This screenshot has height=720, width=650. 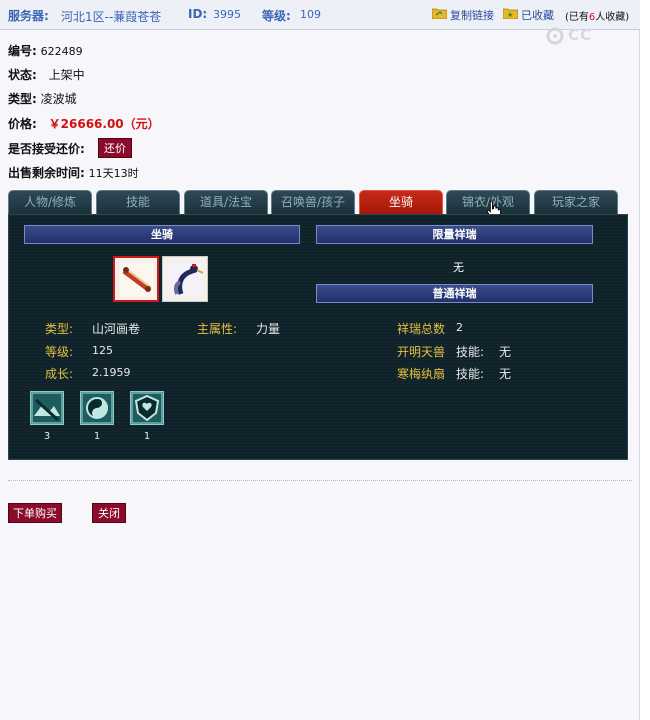 What do you see at coordinates (97, 436) in the screenshot?
I see `yinyang-skill-count: 1` at bounding box center [97, 436].